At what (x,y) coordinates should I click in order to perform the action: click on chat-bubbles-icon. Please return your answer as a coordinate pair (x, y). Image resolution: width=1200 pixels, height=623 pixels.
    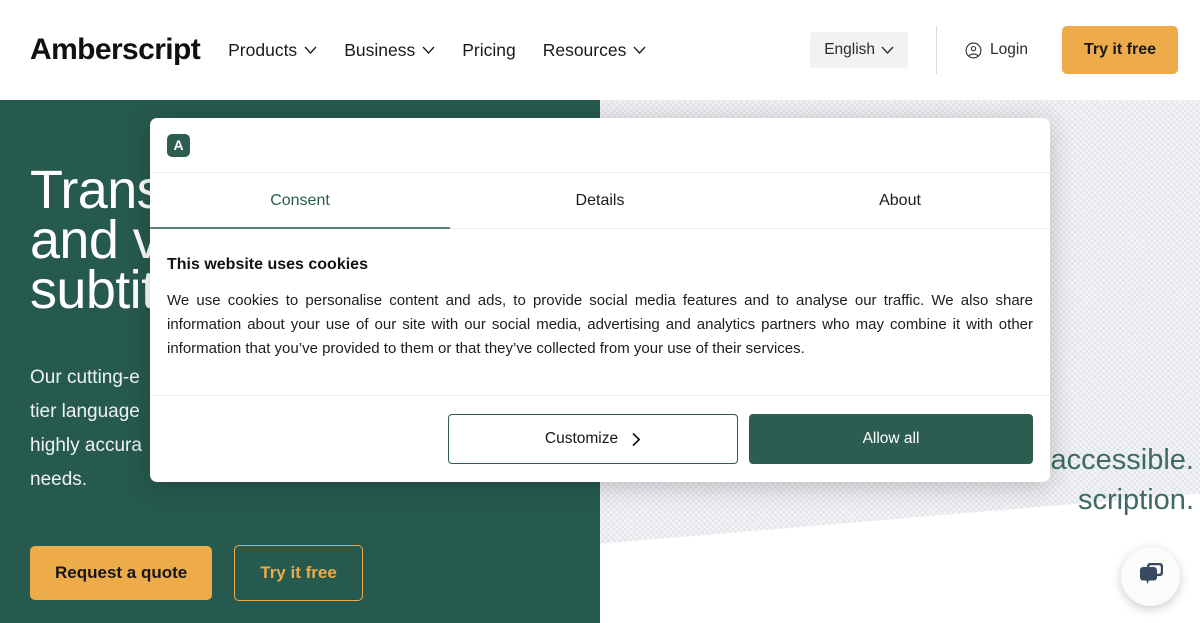
    Looking at the image, I should click on (1151, 576).